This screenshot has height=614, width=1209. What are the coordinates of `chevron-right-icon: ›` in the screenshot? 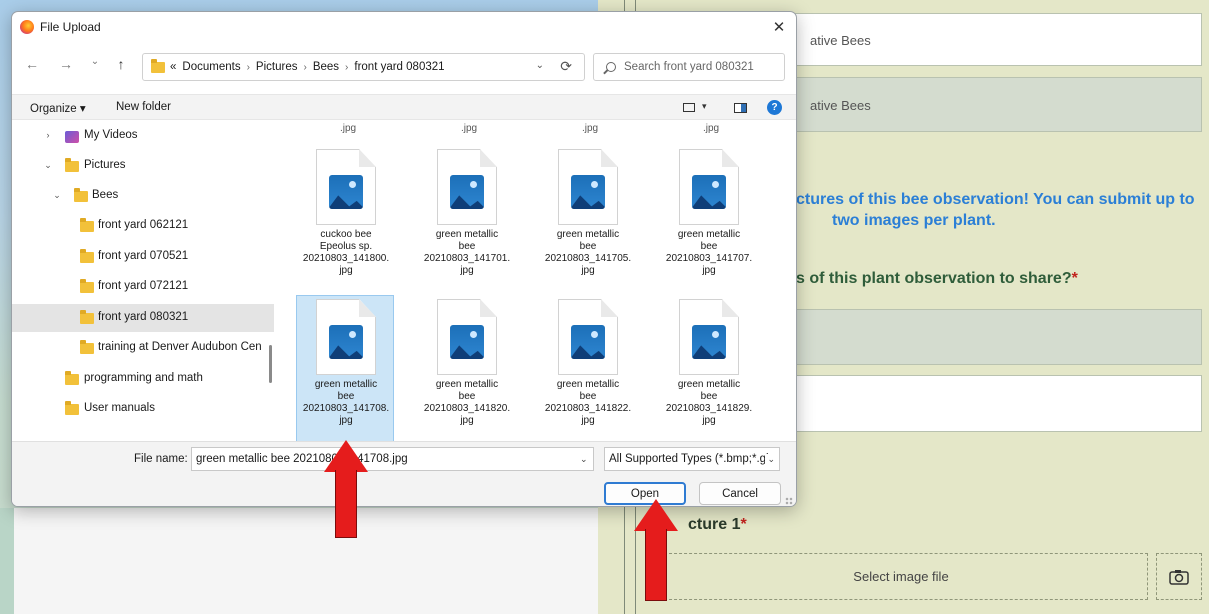 It's located at (48, 135).